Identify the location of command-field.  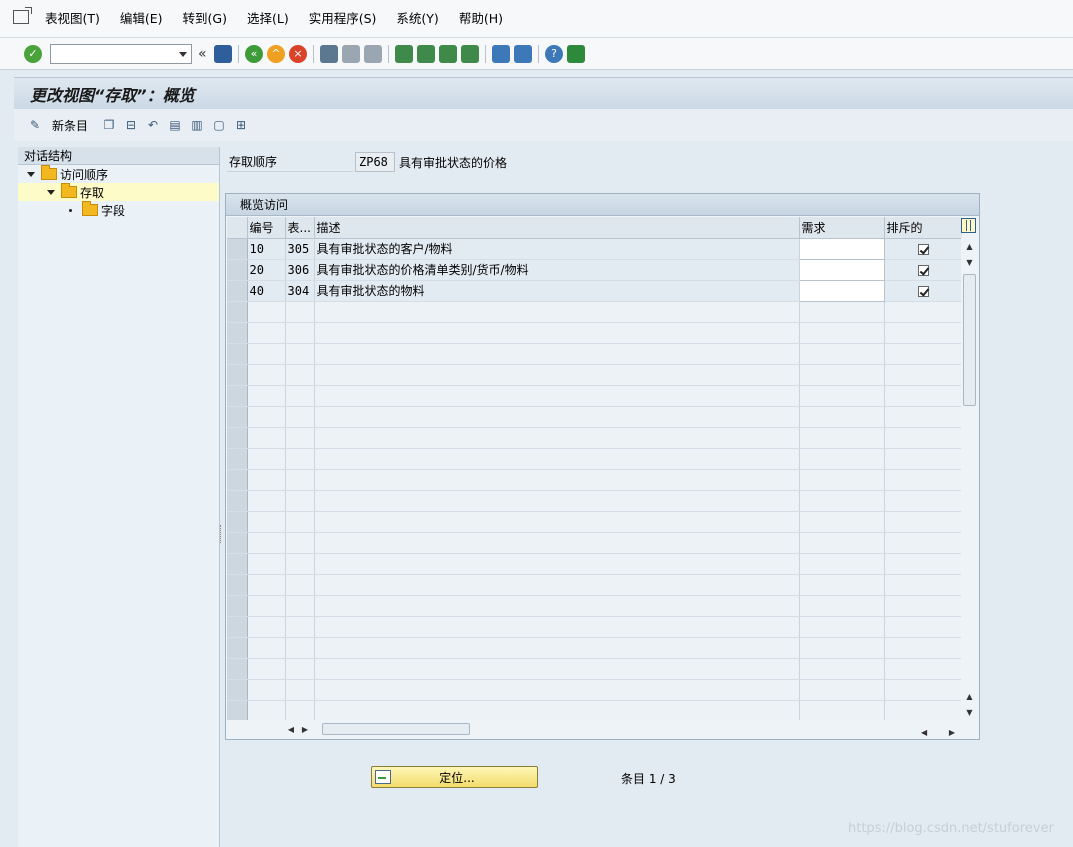
(121, 53).